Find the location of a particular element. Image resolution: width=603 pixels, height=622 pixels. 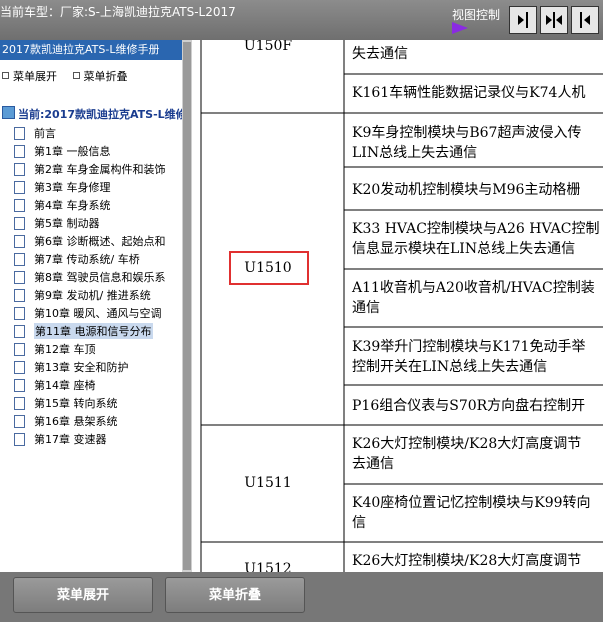

view-control-label: 视图控制 is located at coordinates (476, 15).